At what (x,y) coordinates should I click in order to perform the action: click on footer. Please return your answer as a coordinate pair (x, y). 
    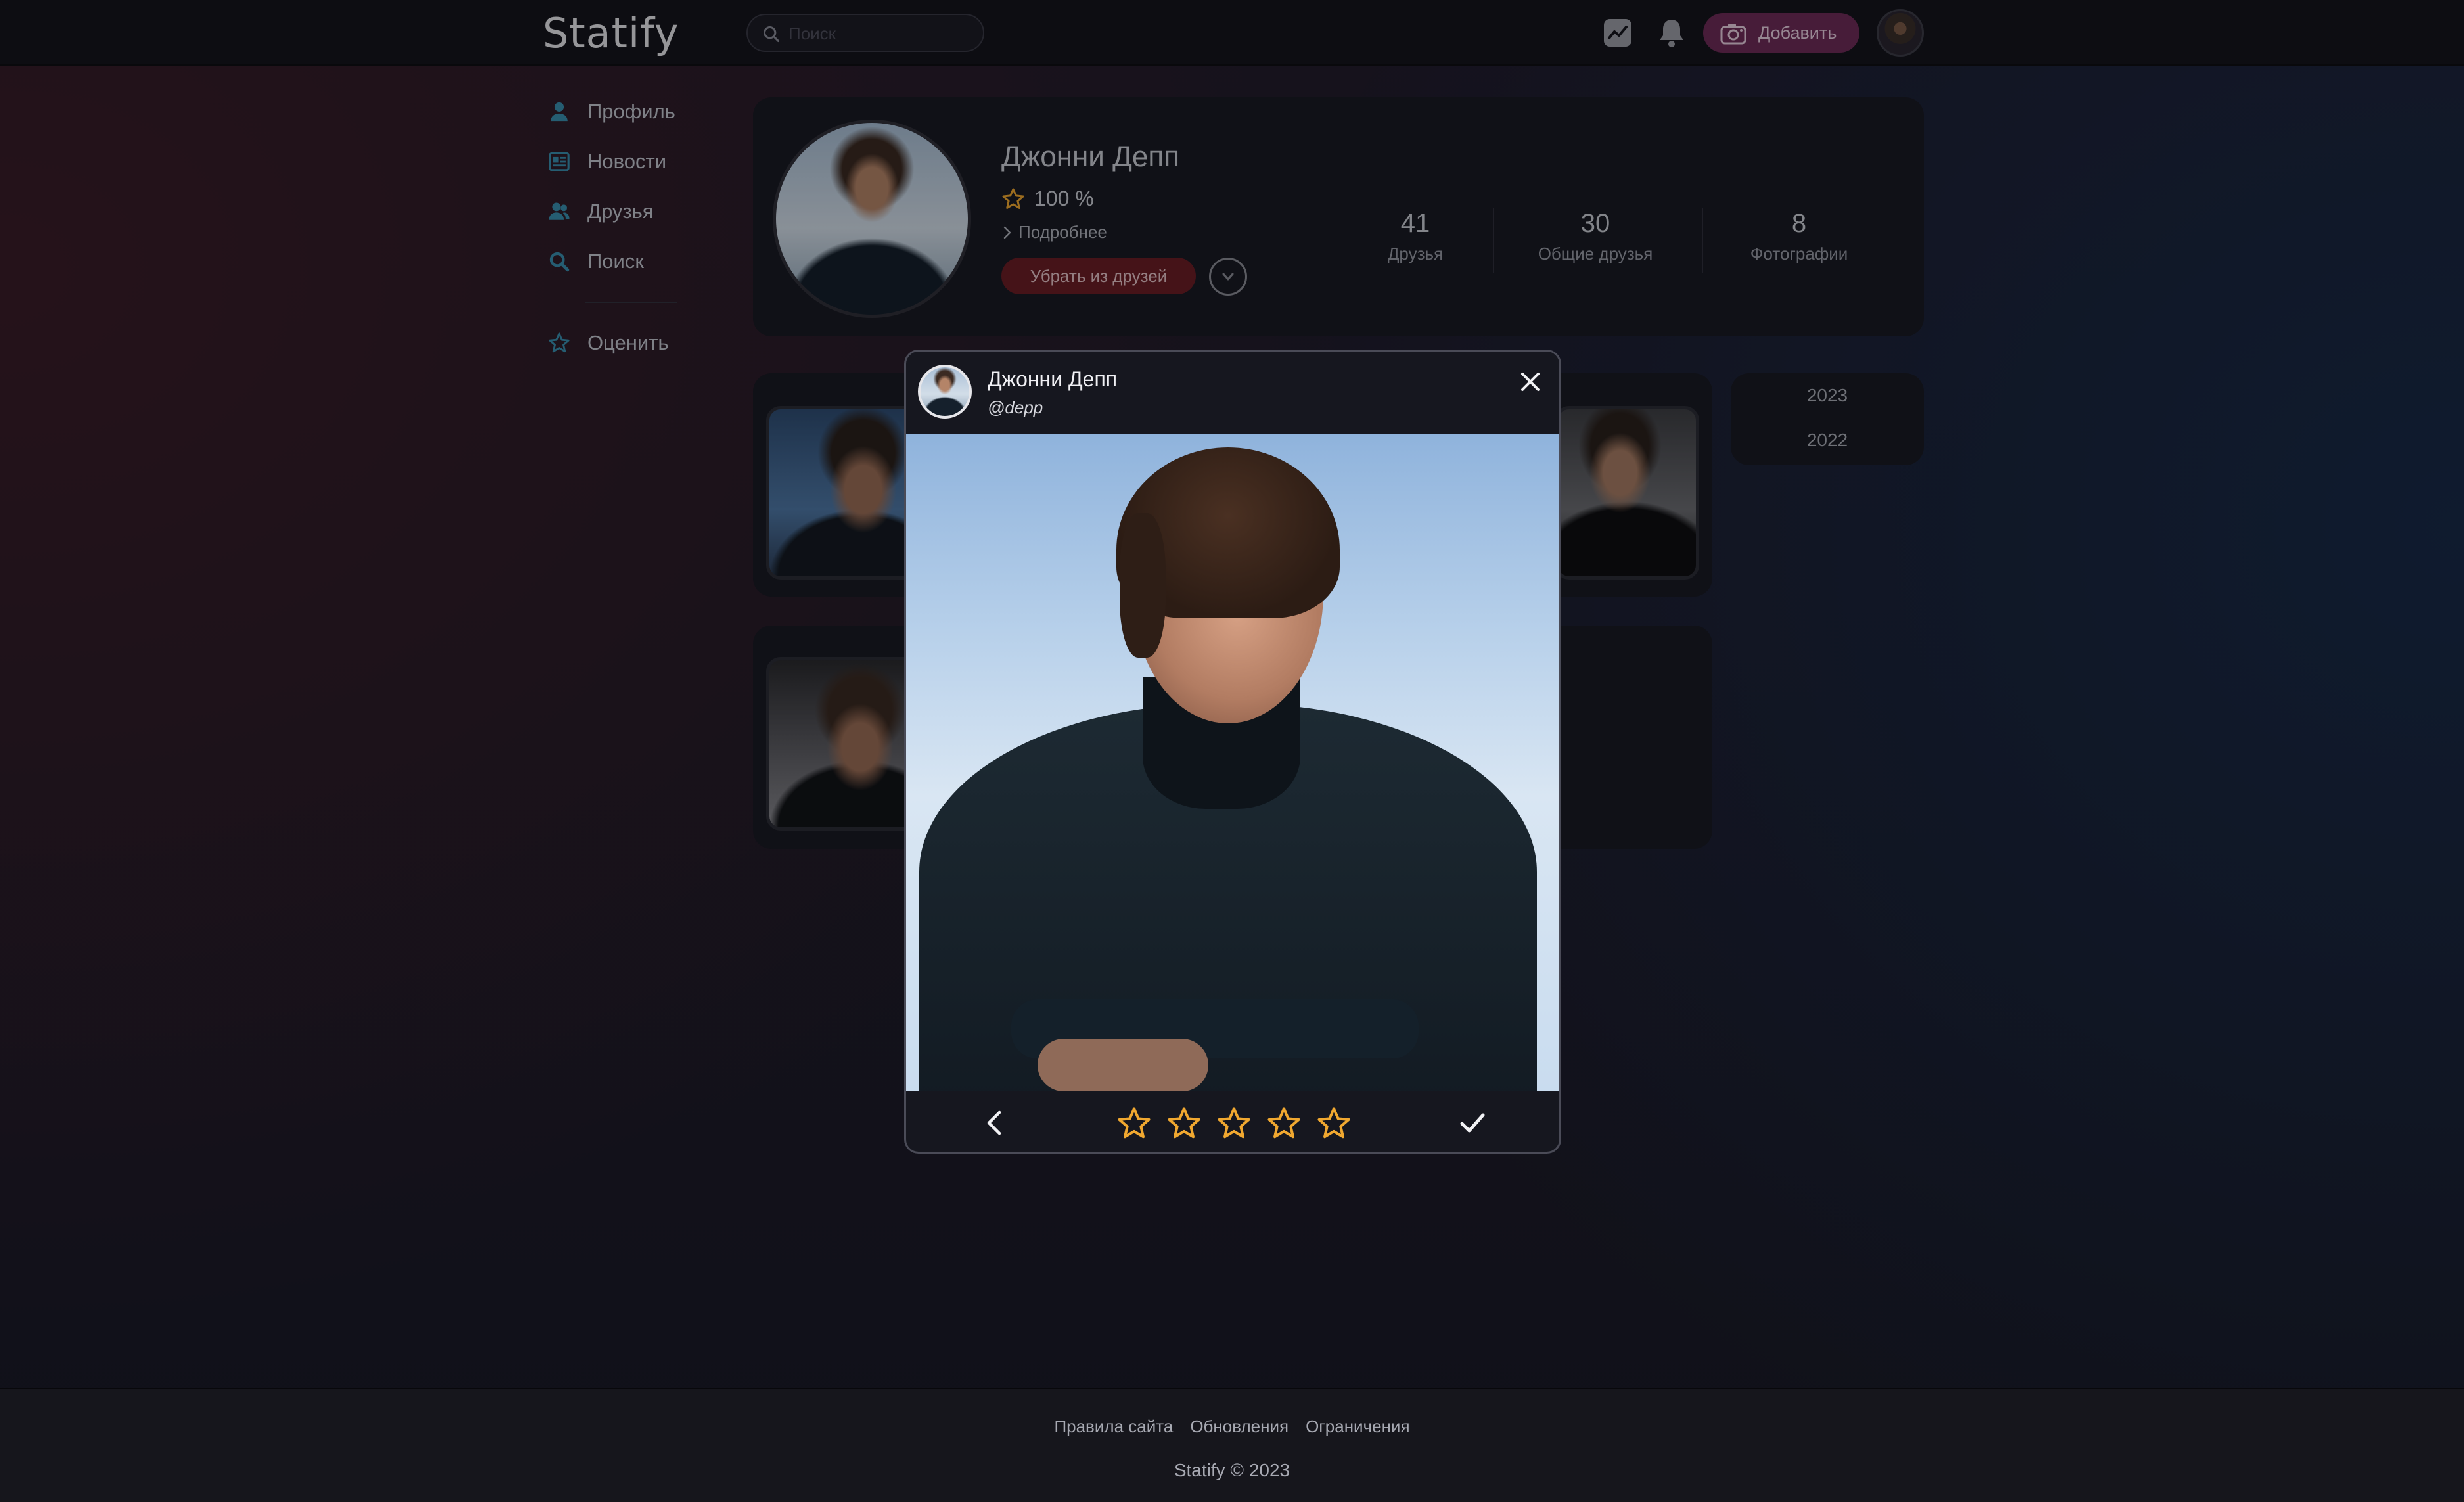
    Looking at the image, I should click on (1232, 1445).